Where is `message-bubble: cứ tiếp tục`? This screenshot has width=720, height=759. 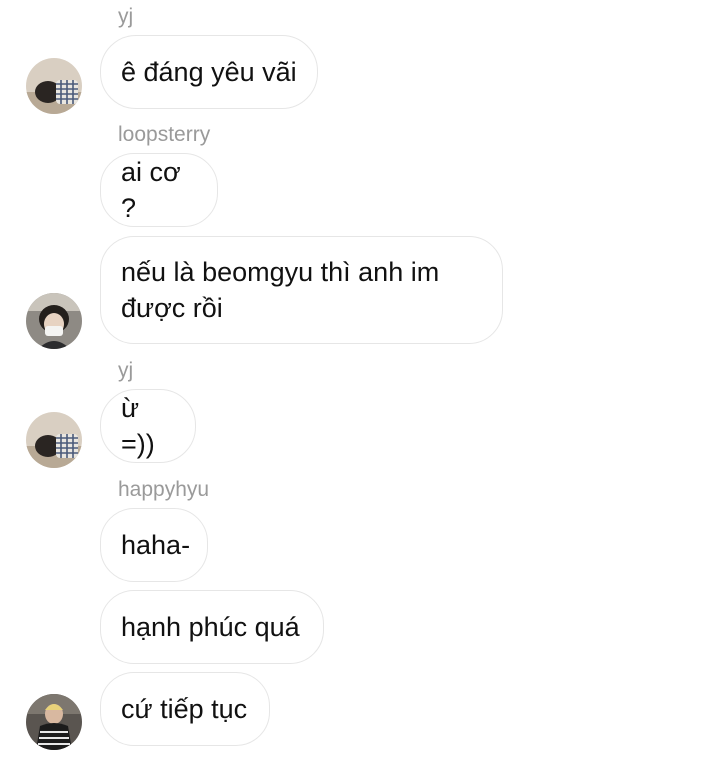 message-bubble: cứ tiếp tục is located at coordinates (185, 709).